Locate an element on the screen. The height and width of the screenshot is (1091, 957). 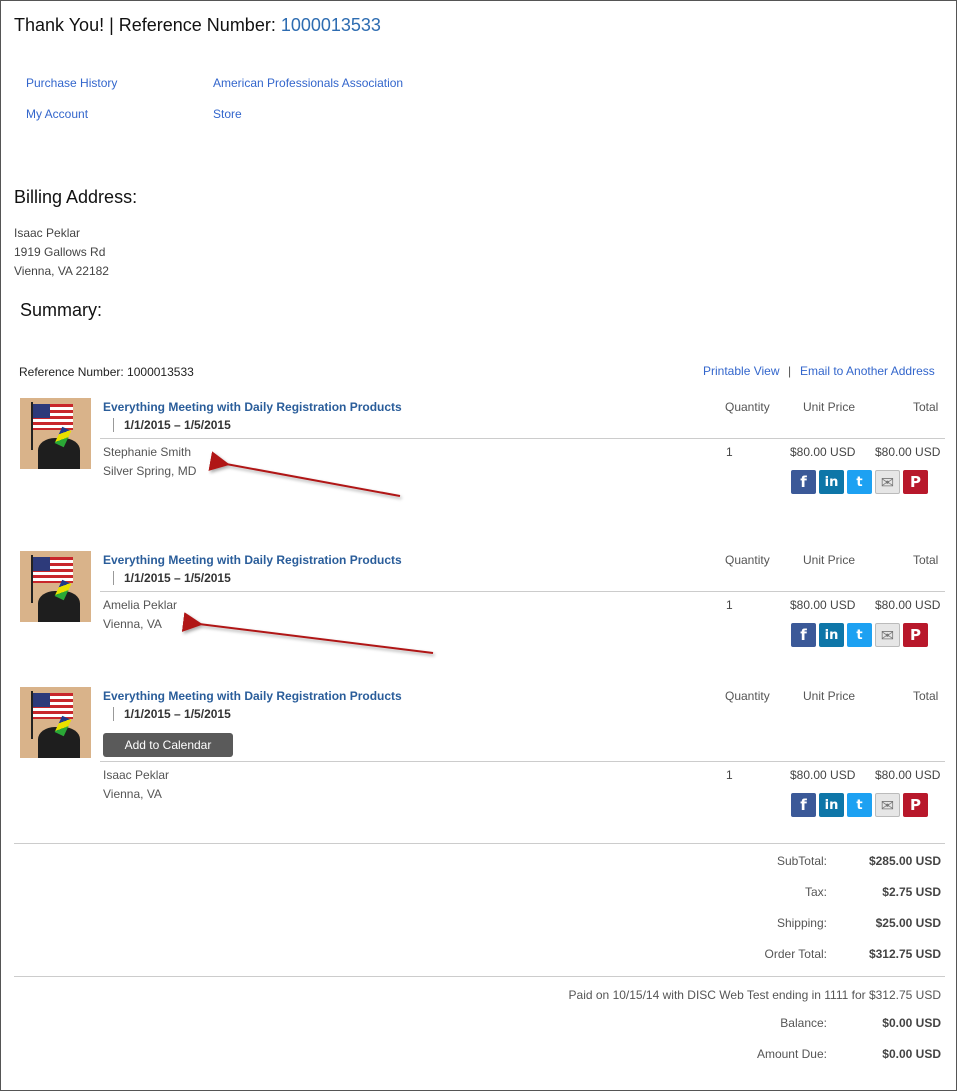
annotation-arrows is located at coordinates (307, 552).